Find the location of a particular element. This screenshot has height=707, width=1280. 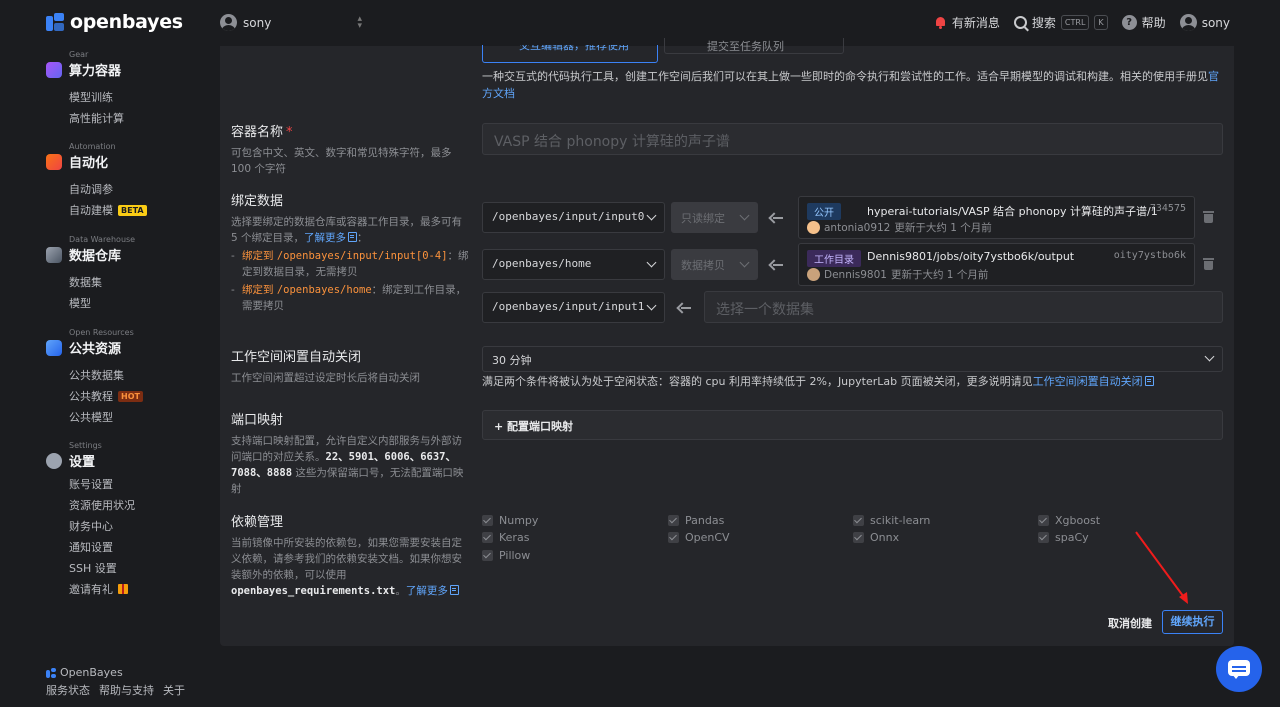

shortcut-ctrl: CTRL is located at coordinates (1075, 22).